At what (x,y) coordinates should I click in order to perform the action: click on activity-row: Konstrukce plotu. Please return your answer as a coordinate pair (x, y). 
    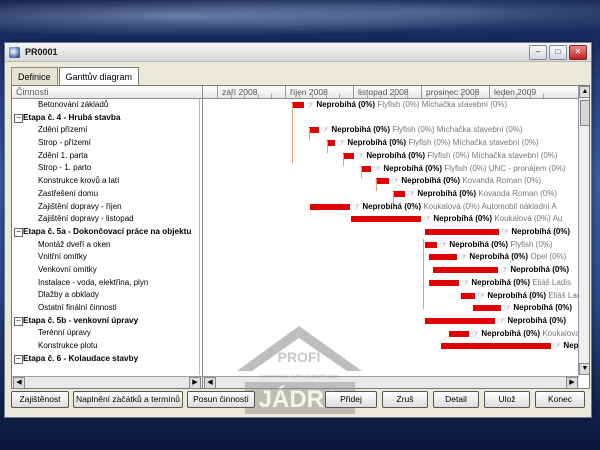
    Looking at the image, I should click on (107, 346).